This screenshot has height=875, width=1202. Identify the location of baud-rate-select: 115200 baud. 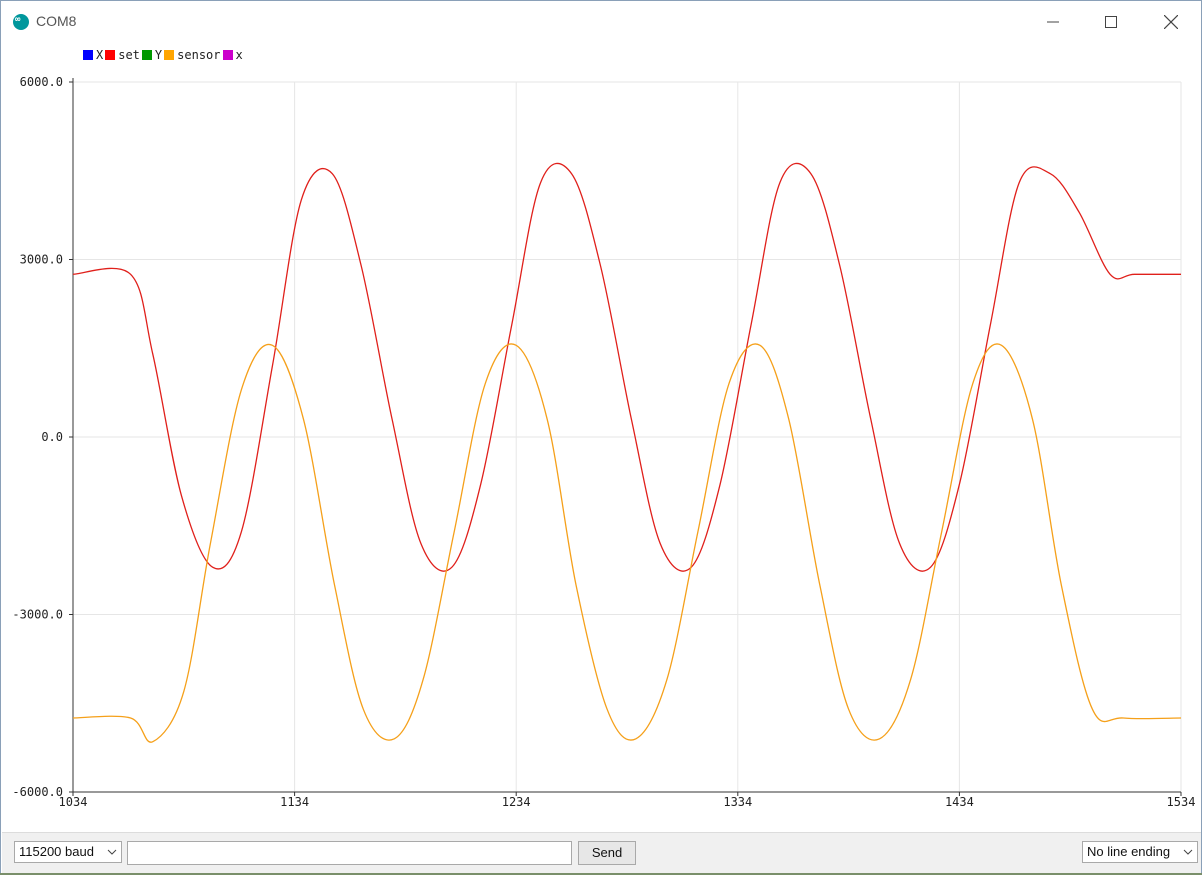
(68, 852).